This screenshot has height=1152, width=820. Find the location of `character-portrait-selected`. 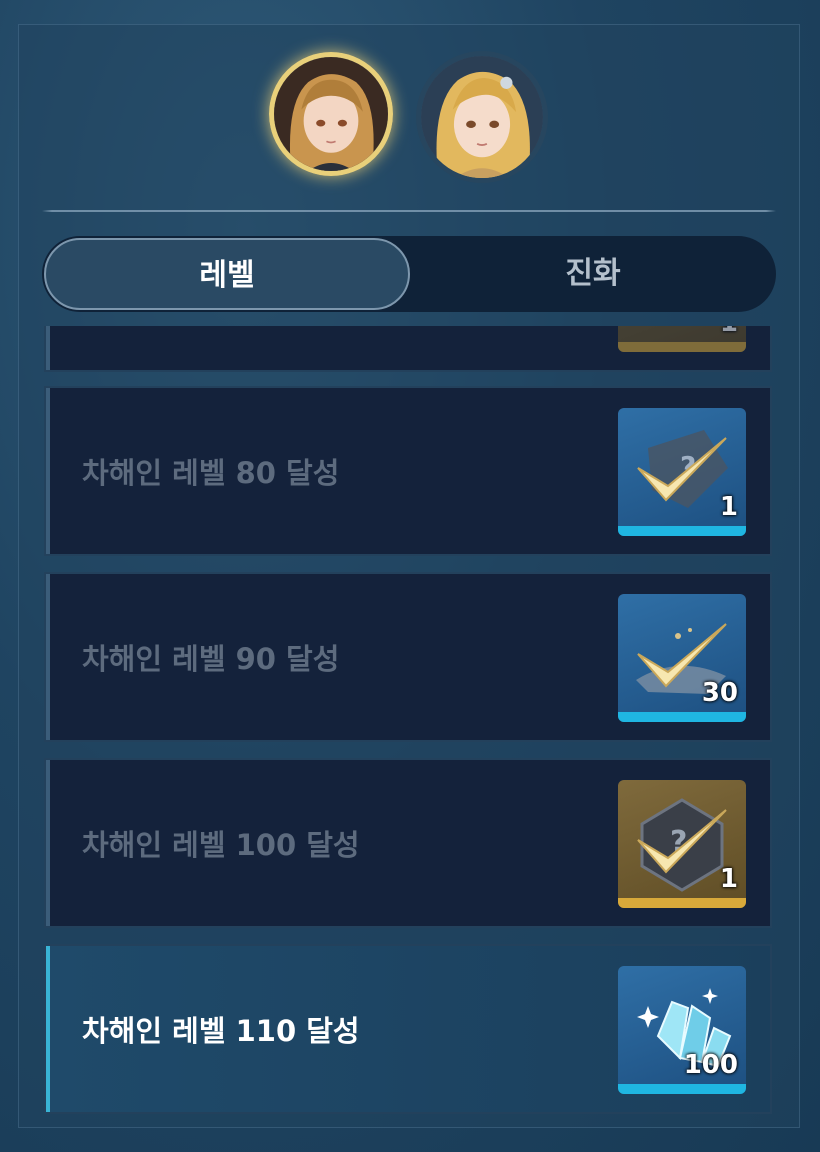

character-portrait-selected is located at coordinates (331, 114).